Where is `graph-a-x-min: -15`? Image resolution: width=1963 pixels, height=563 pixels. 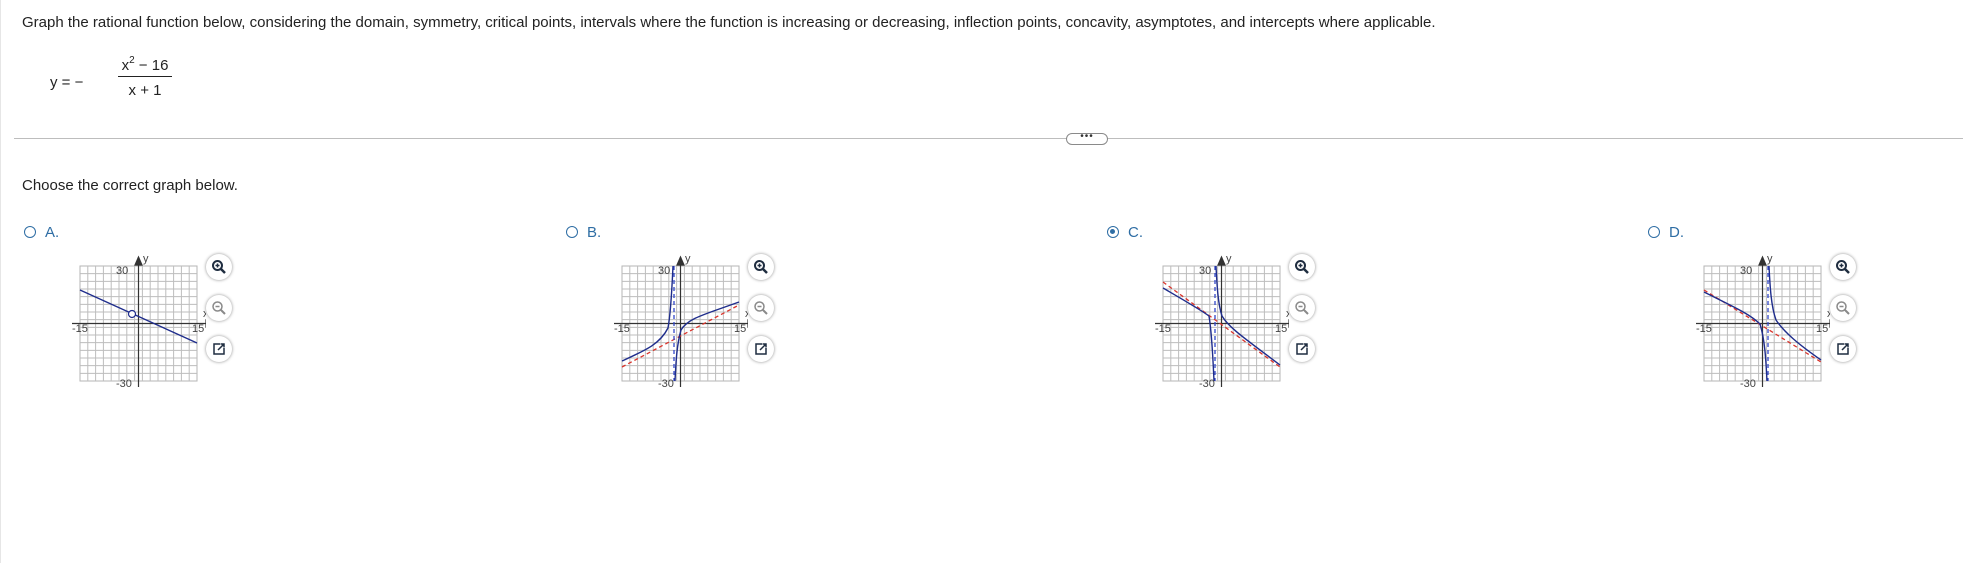
graph-a-x-min: -15 is located at coordinates (80, 329).